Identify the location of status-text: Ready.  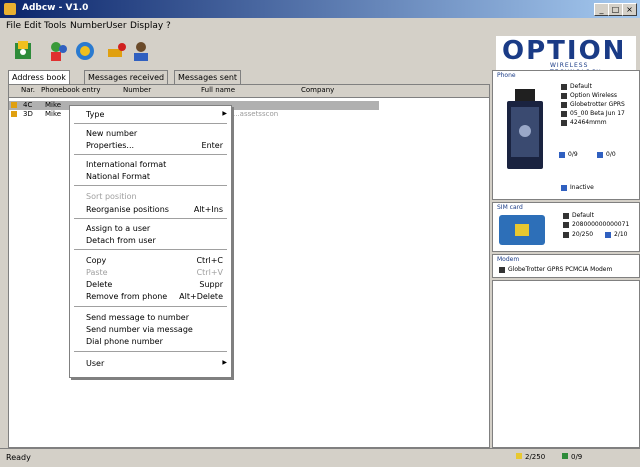
(18, 457).